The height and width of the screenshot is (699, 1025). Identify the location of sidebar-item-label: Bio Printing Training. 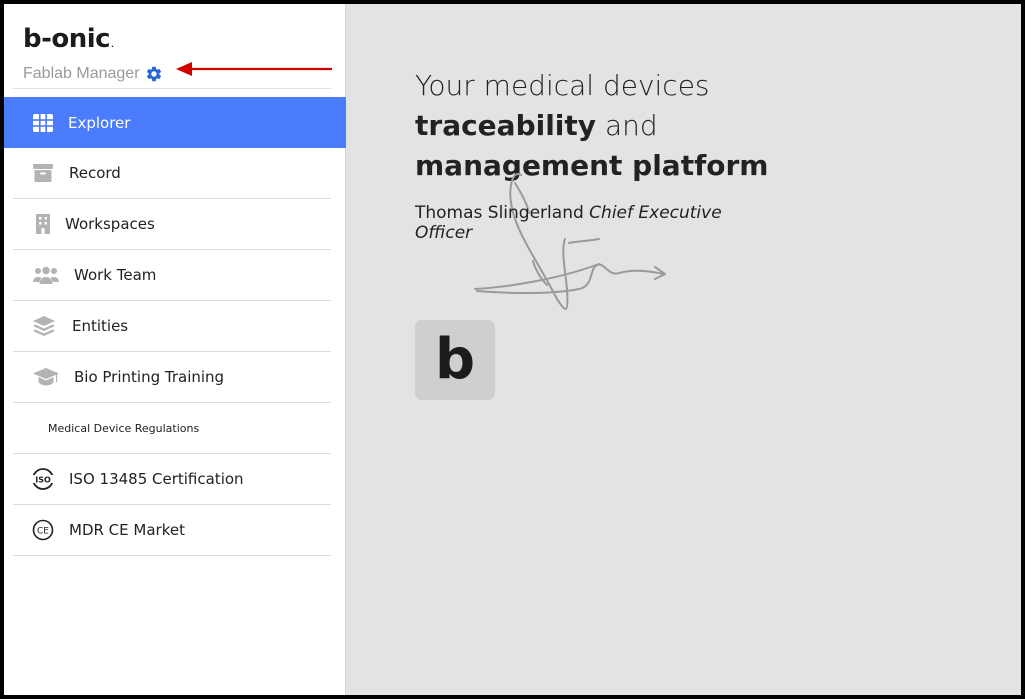
(149, 377).